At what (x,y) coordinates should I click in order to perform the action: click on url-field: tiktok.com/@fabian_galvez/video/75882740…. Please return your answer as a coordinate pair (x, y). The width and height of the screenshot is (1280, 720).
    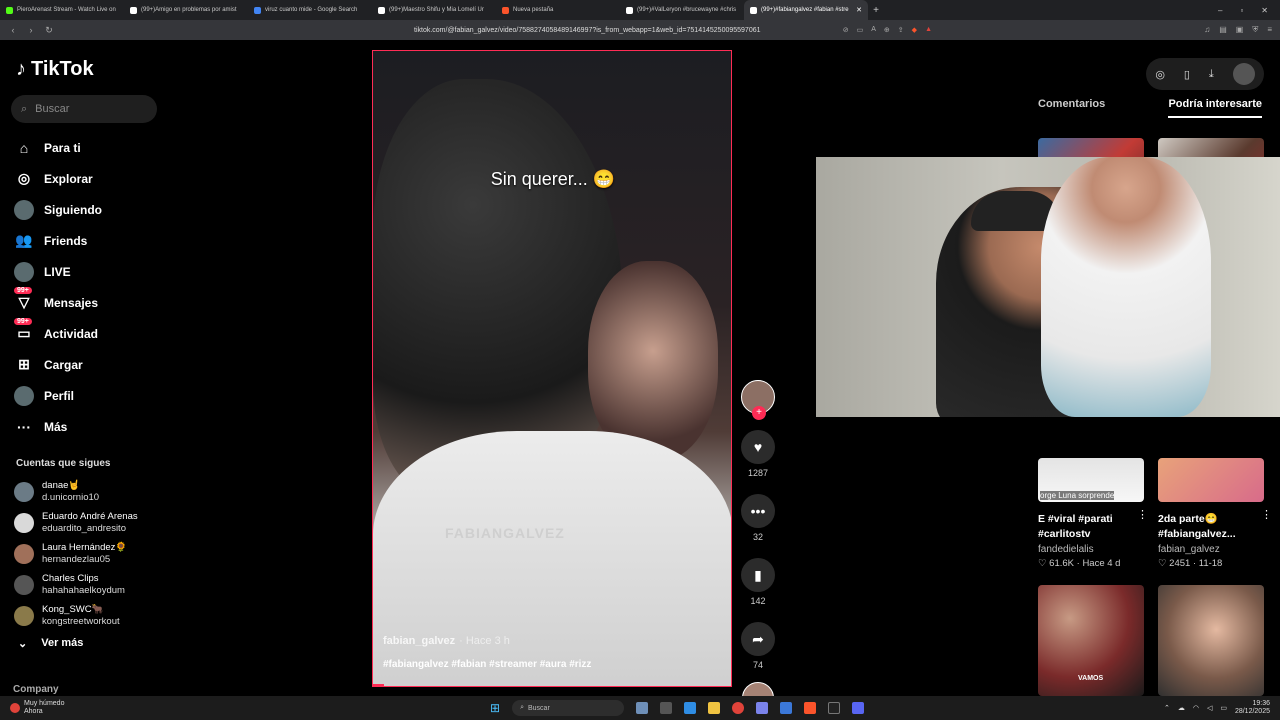
    Looking at the image, I should click on (667, 30).